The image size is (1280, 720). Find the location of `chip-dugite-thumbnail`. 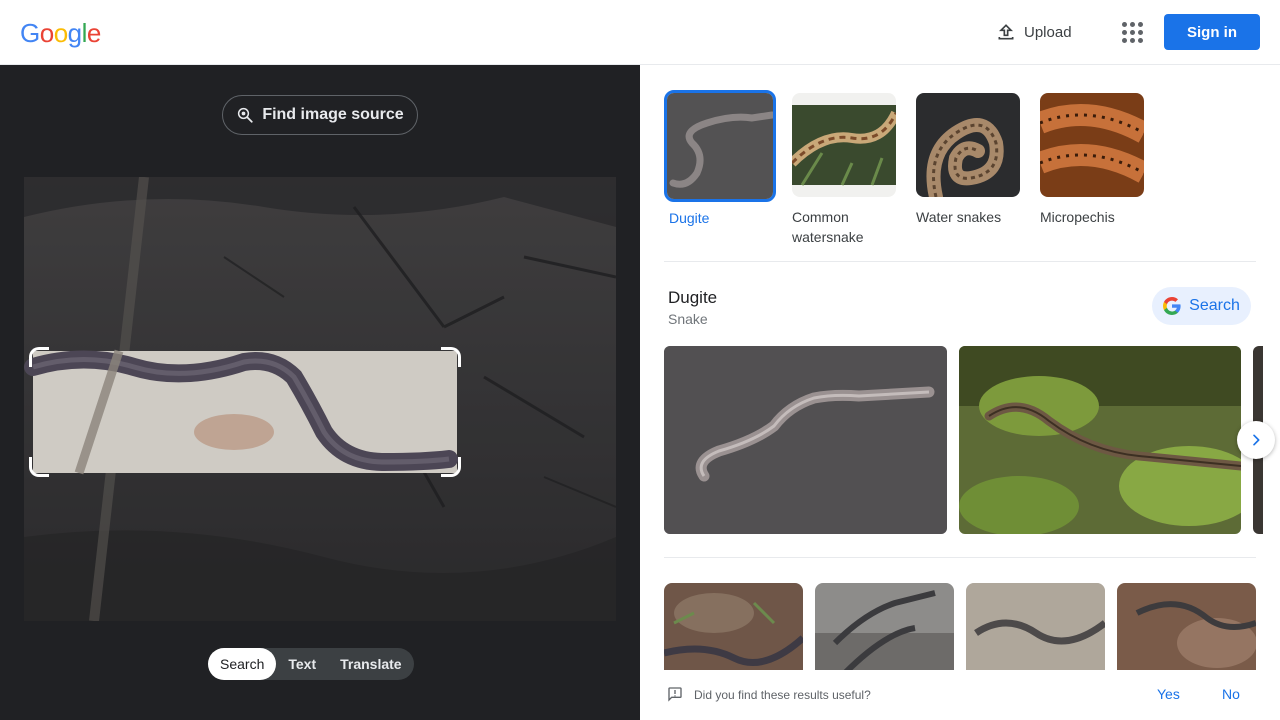

chip-dugite-thumbnail is located at coordinates (720, 146).